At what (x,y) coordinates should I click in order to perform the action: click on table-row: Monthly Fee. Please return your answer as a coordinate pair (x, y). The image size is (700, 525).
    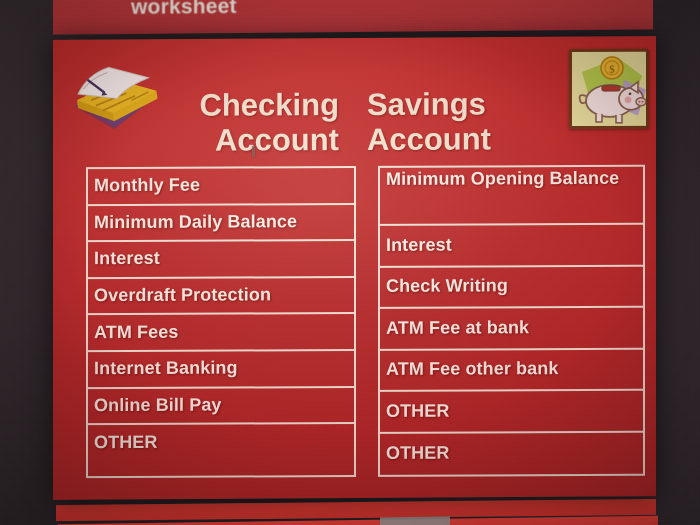
    Looking at the image, I should click on (221, 187).